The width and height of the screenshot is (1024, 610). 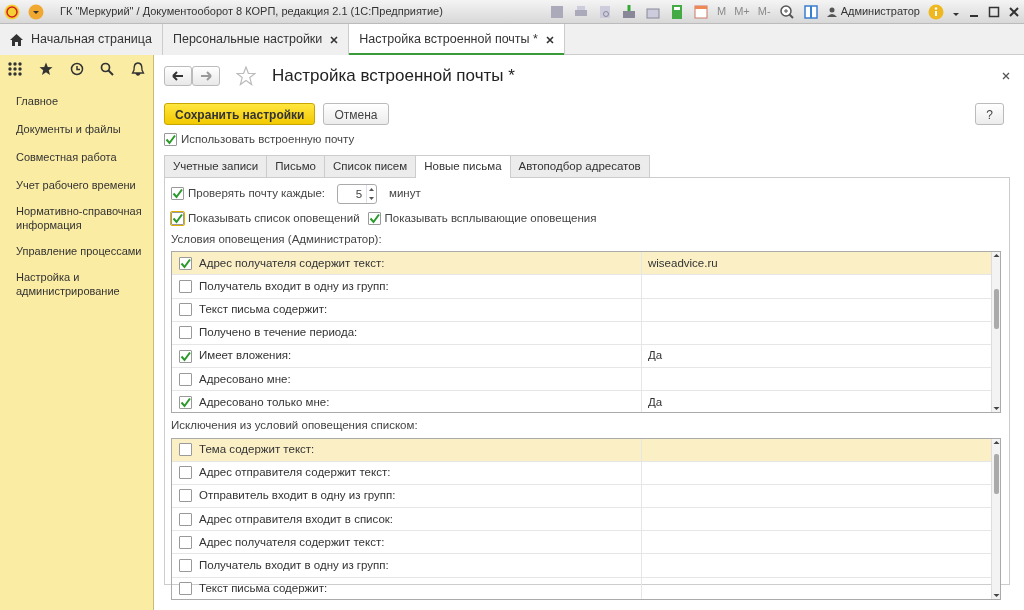 What do you see at coordinates (245, 356) in the screenshot?
I see `table-cell-text: Имеет вложения:` at bounding box center [245, 356].